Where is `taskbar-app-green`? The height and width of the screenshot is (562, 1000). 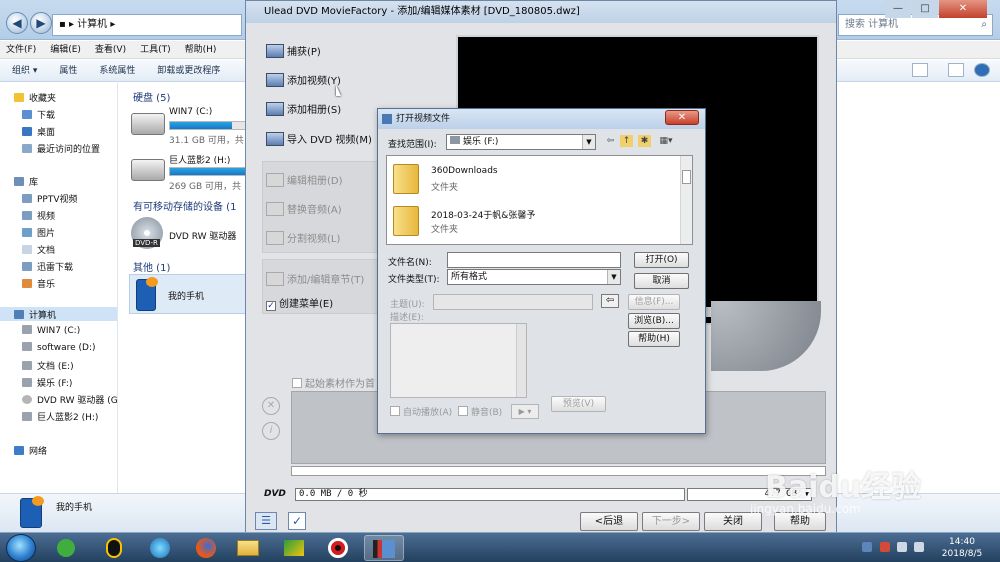 taskbar-app-green is located at coordinates (294, 548).